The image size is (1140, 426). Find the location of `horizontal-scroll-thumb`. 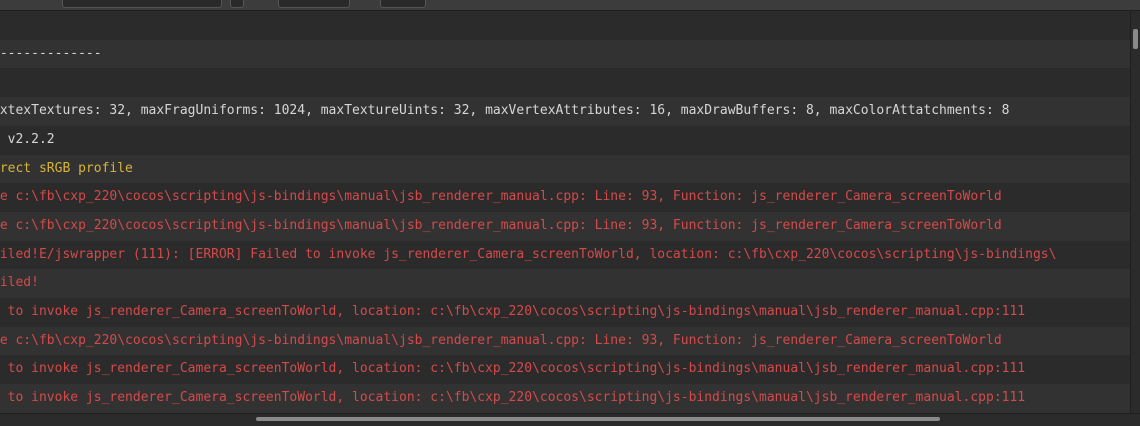

horizontal-scroll-thumb is located at coordinates (598, 419).